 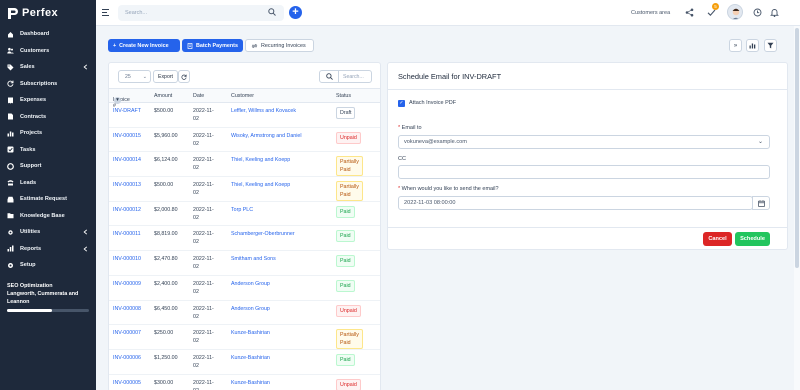 What do you see at coordinates (127, 358) in the screenshot?
I see `invoice-number-link: INV-000006` at bounding box center [127, 358].